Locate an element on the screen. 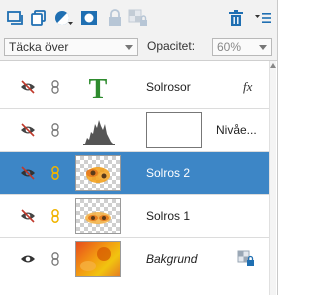 Image resolution: width=320 pixels, height=295 pixels. blend-opacity-row: Täcka över Opacitet: 60% is located at coordinates (138, 47).